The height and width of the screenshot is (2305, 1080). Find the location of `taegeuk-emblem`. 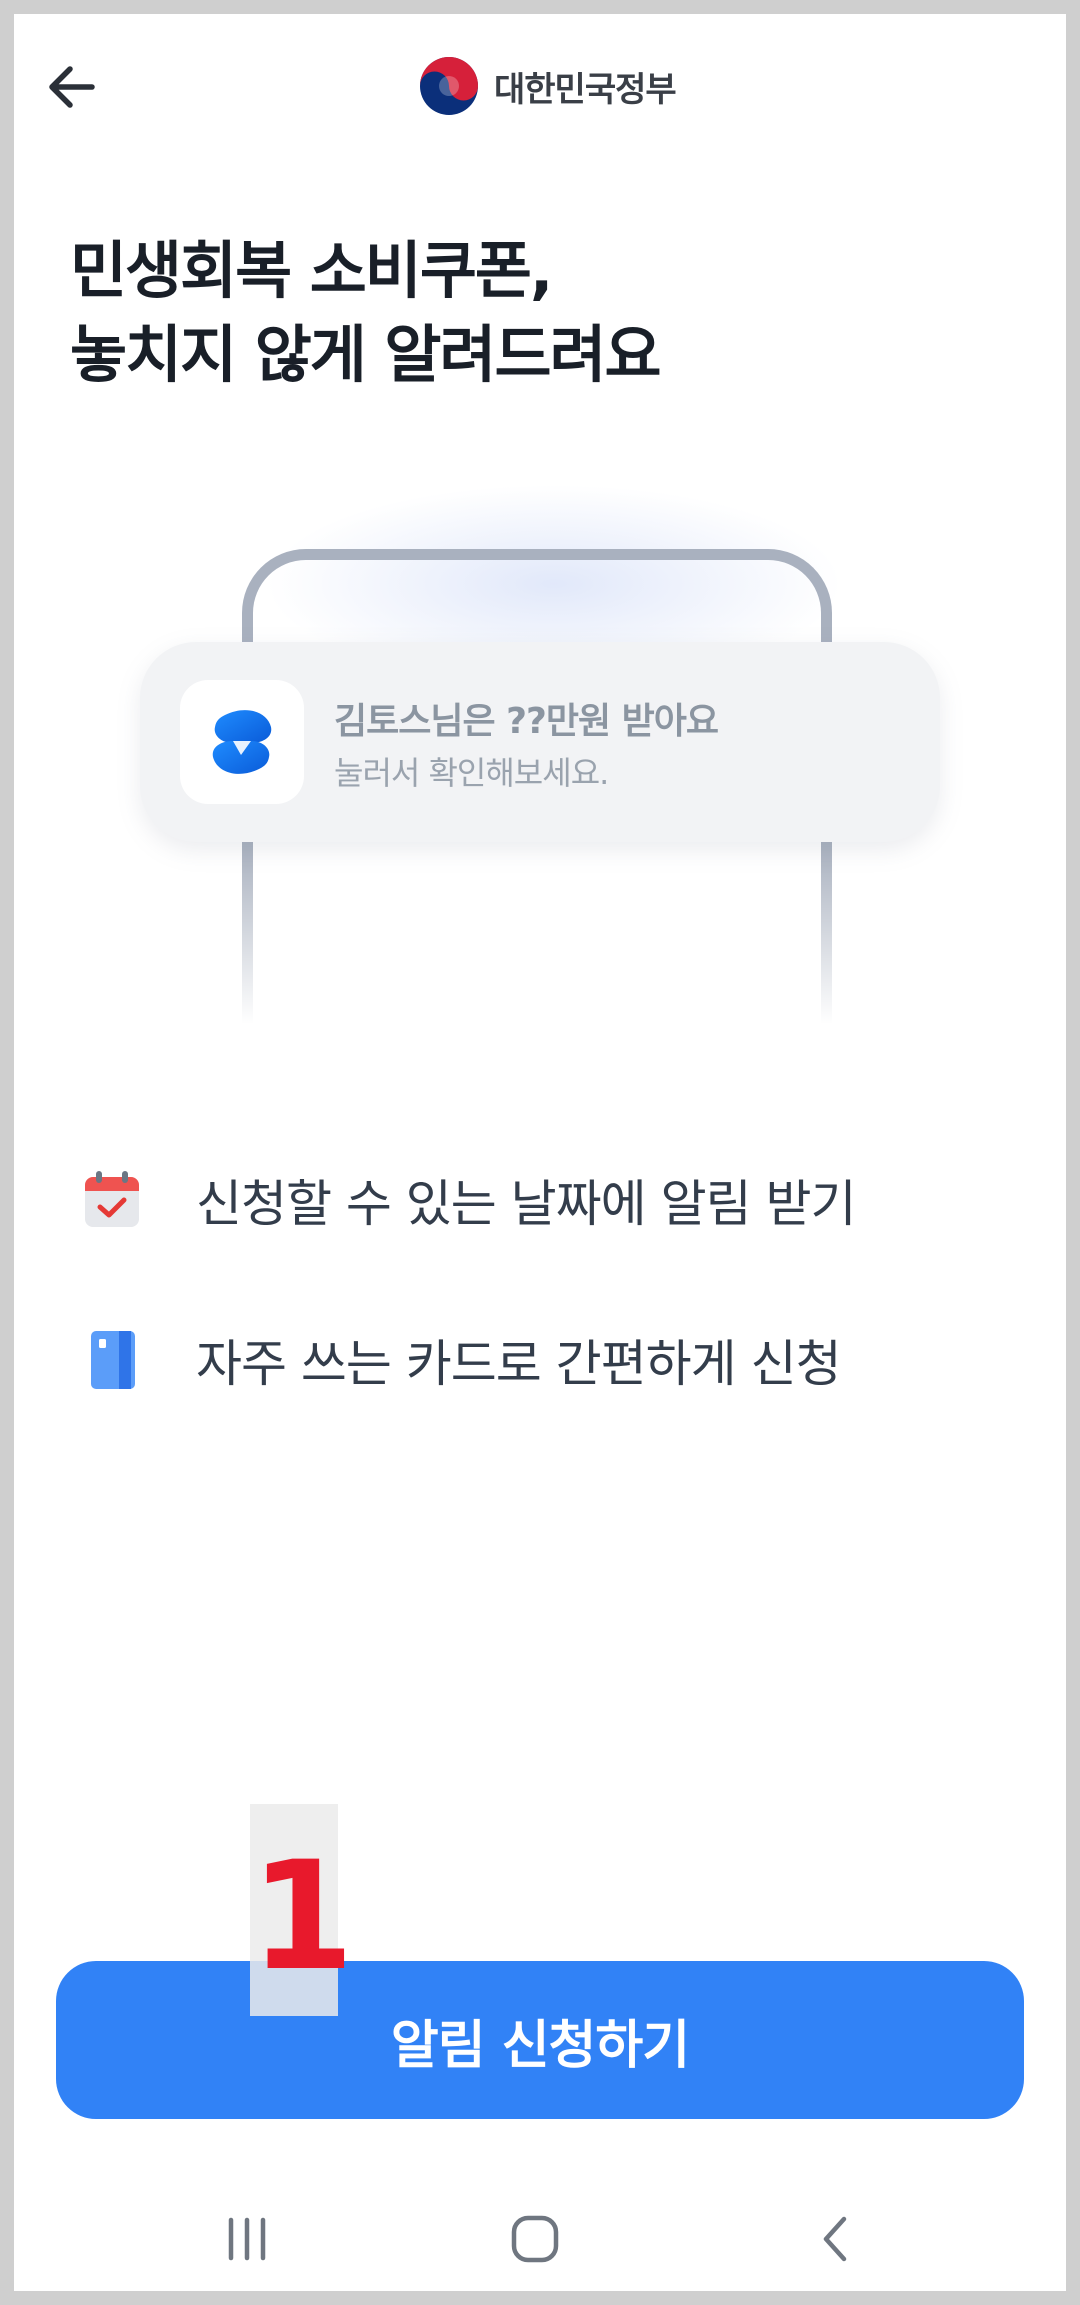

taegeuk-emblem is located at coordinates (449, 86).